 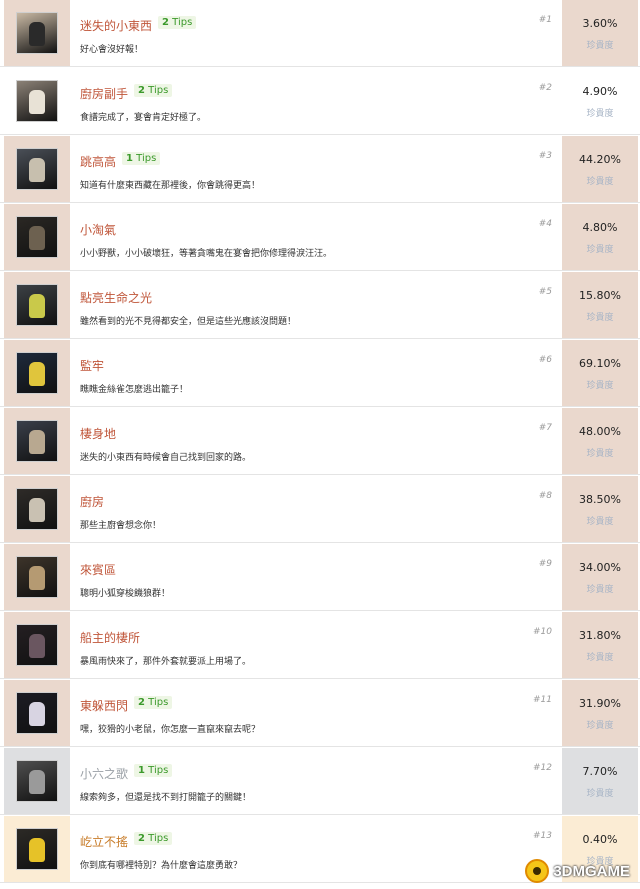 What do you see at coordinates (104, 773) in the screenshot?
I see `achievement-title: 小六之歌` at bounding box center [104, 773].